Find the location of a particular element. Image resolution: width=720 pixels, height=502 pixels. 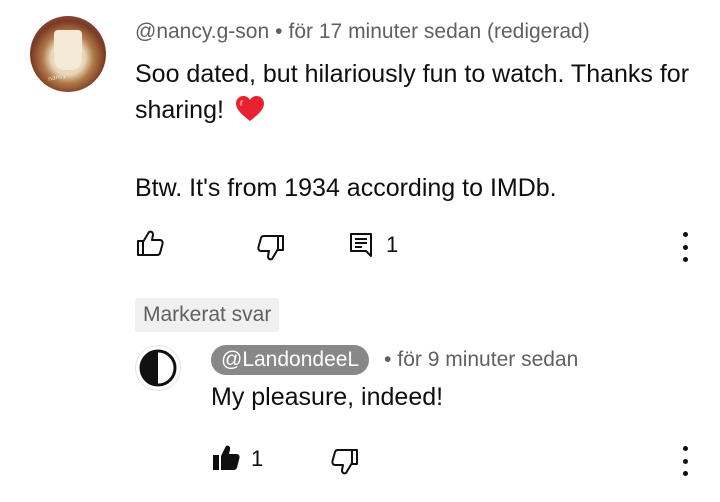

heart-icon is located at coordinates (249, 108).